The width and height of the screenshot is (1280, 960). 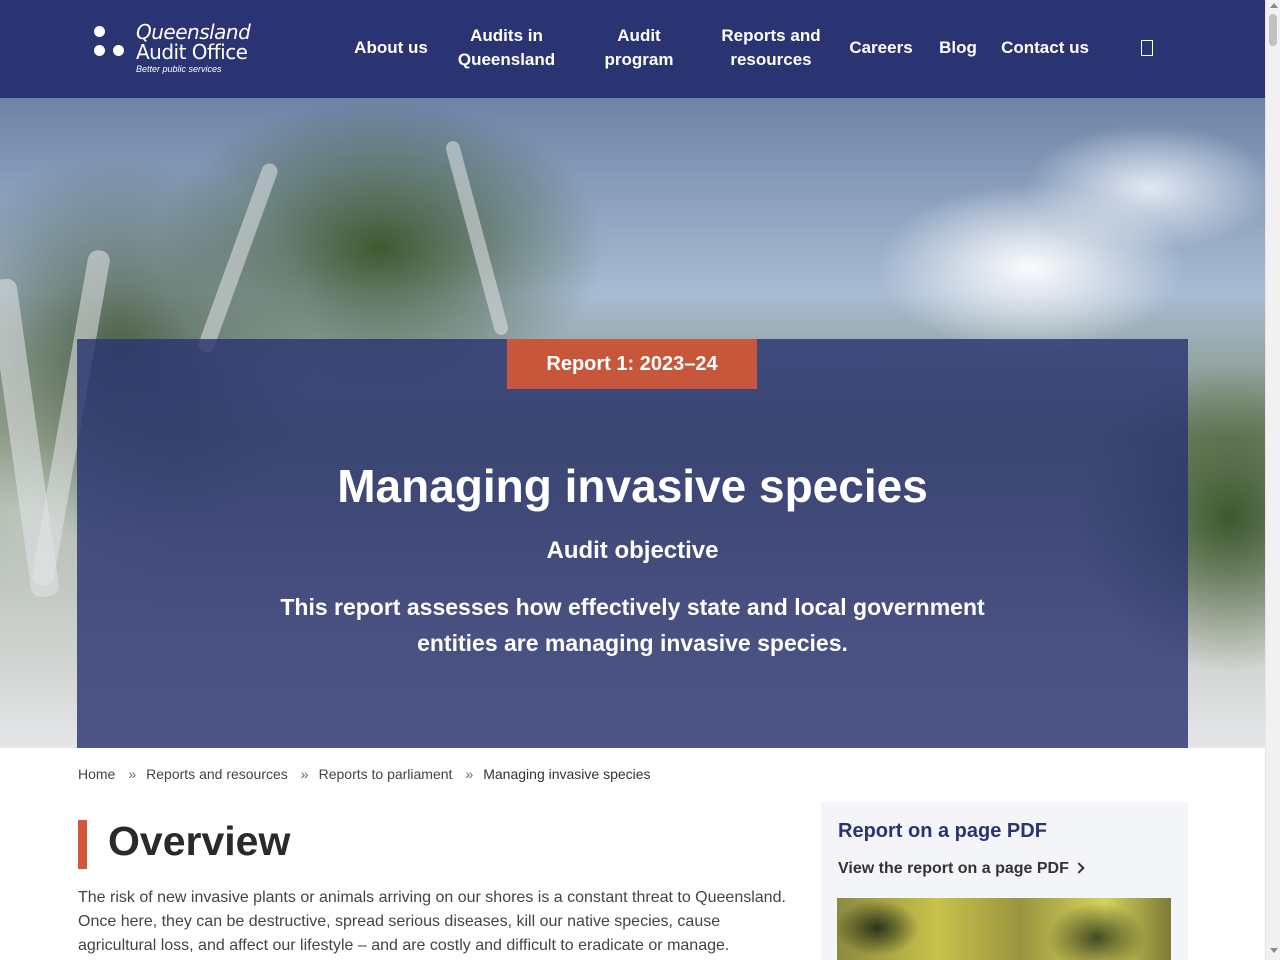 I want to click on nav-reports-and-resources: Reports and resources, so click(x=771, y=48).